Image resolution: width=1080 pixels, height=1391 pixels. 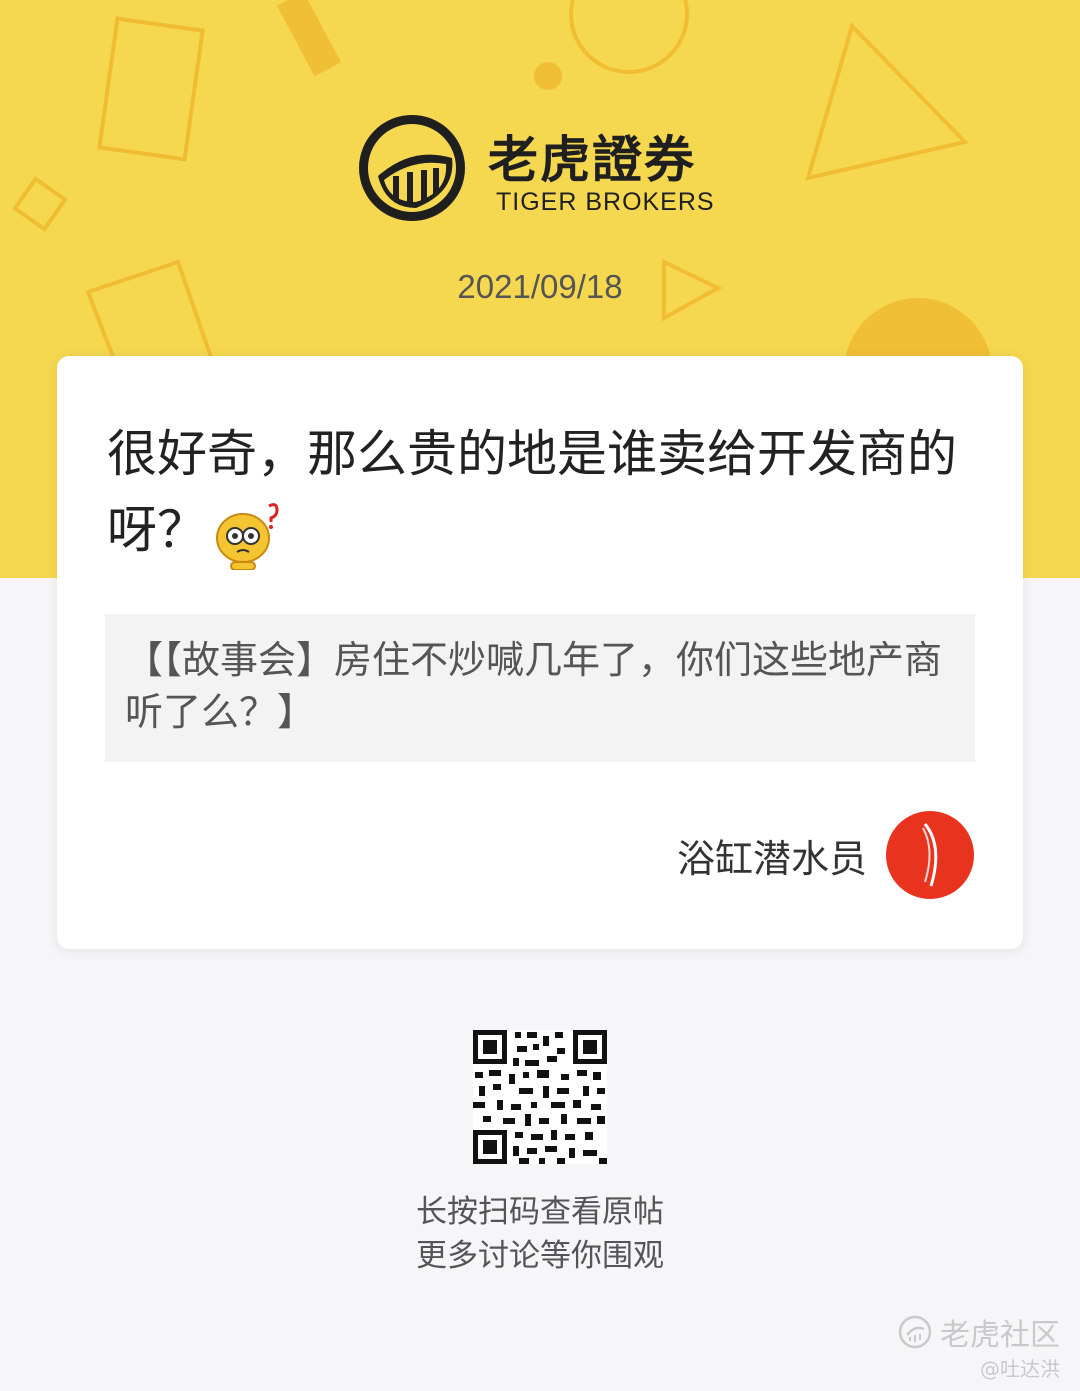 I want to click on post-title: 很好奇，那么贵的地是谁卖给开发商的呀？, so click(x=542, y=493).